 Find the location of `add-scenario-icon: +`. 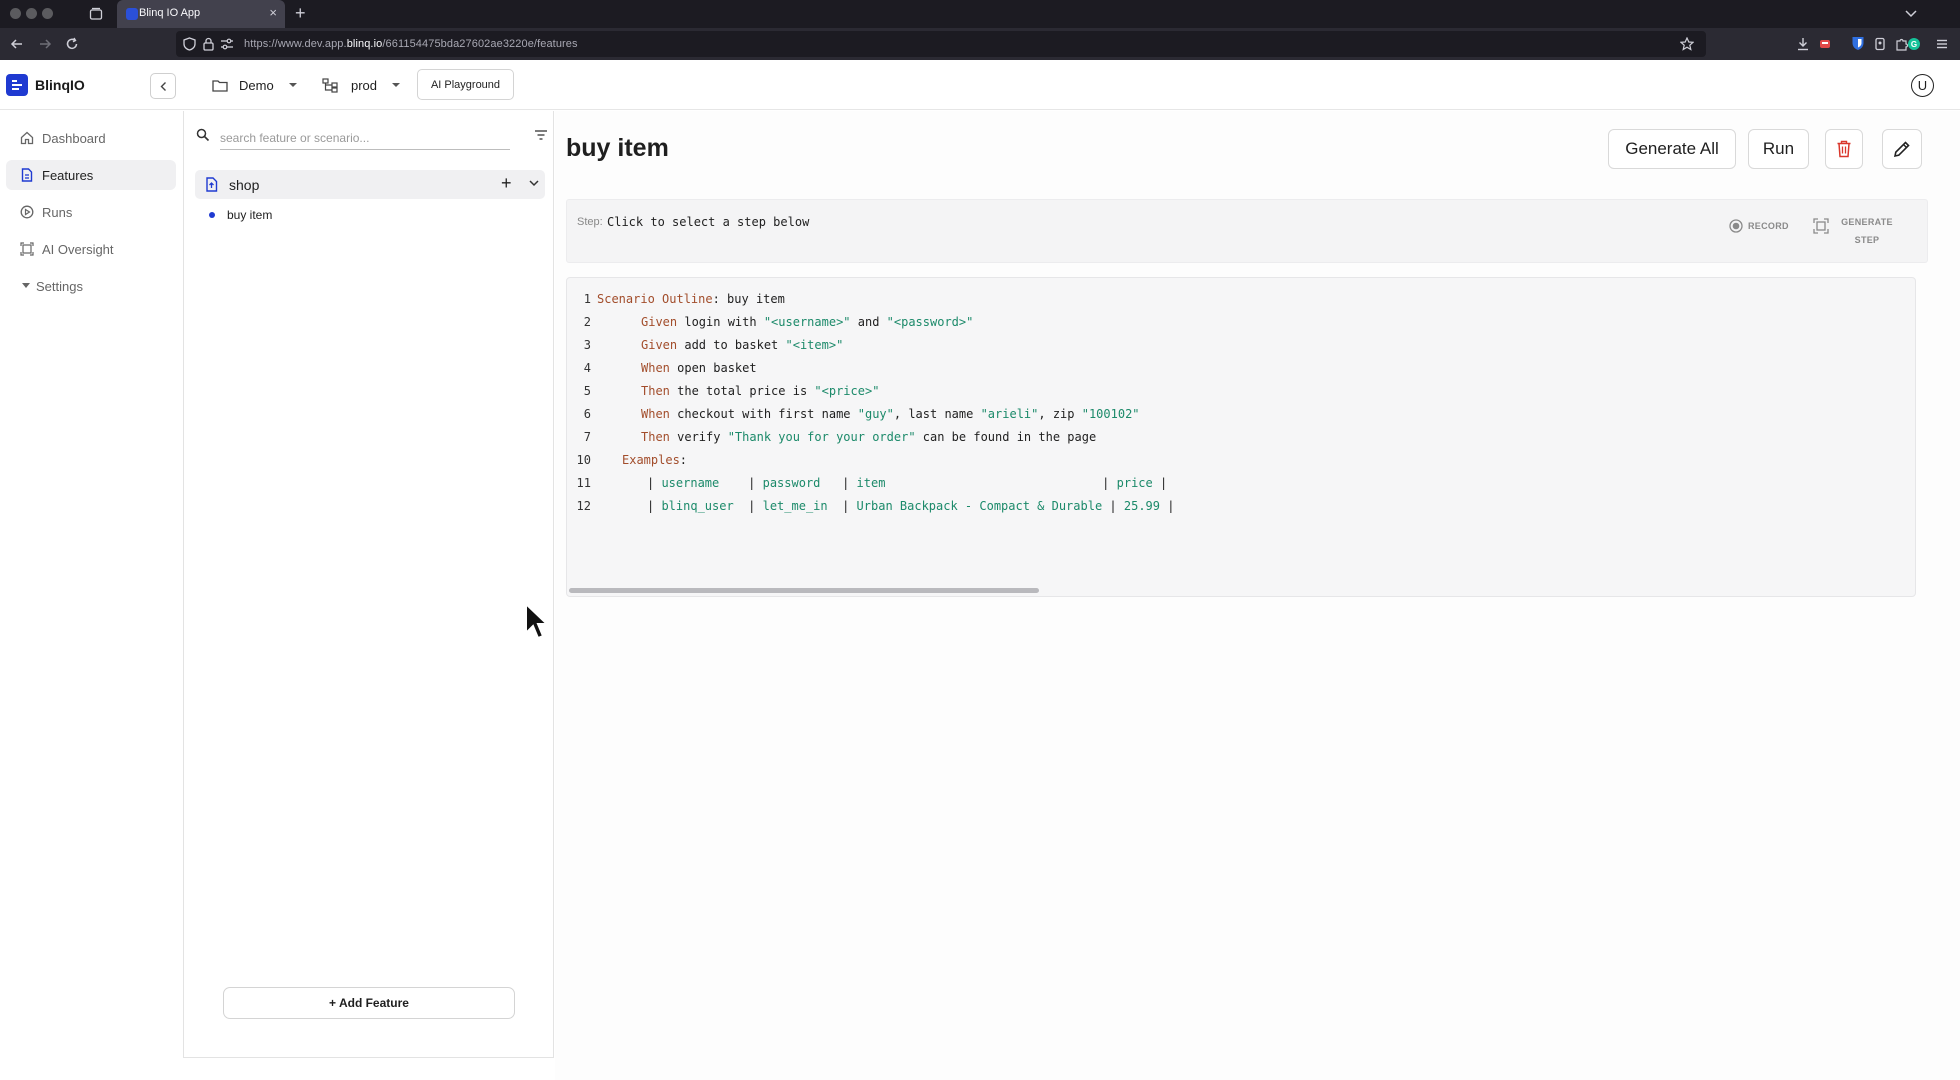

add-scenario-icon: + is located at coordinates (506, 183).